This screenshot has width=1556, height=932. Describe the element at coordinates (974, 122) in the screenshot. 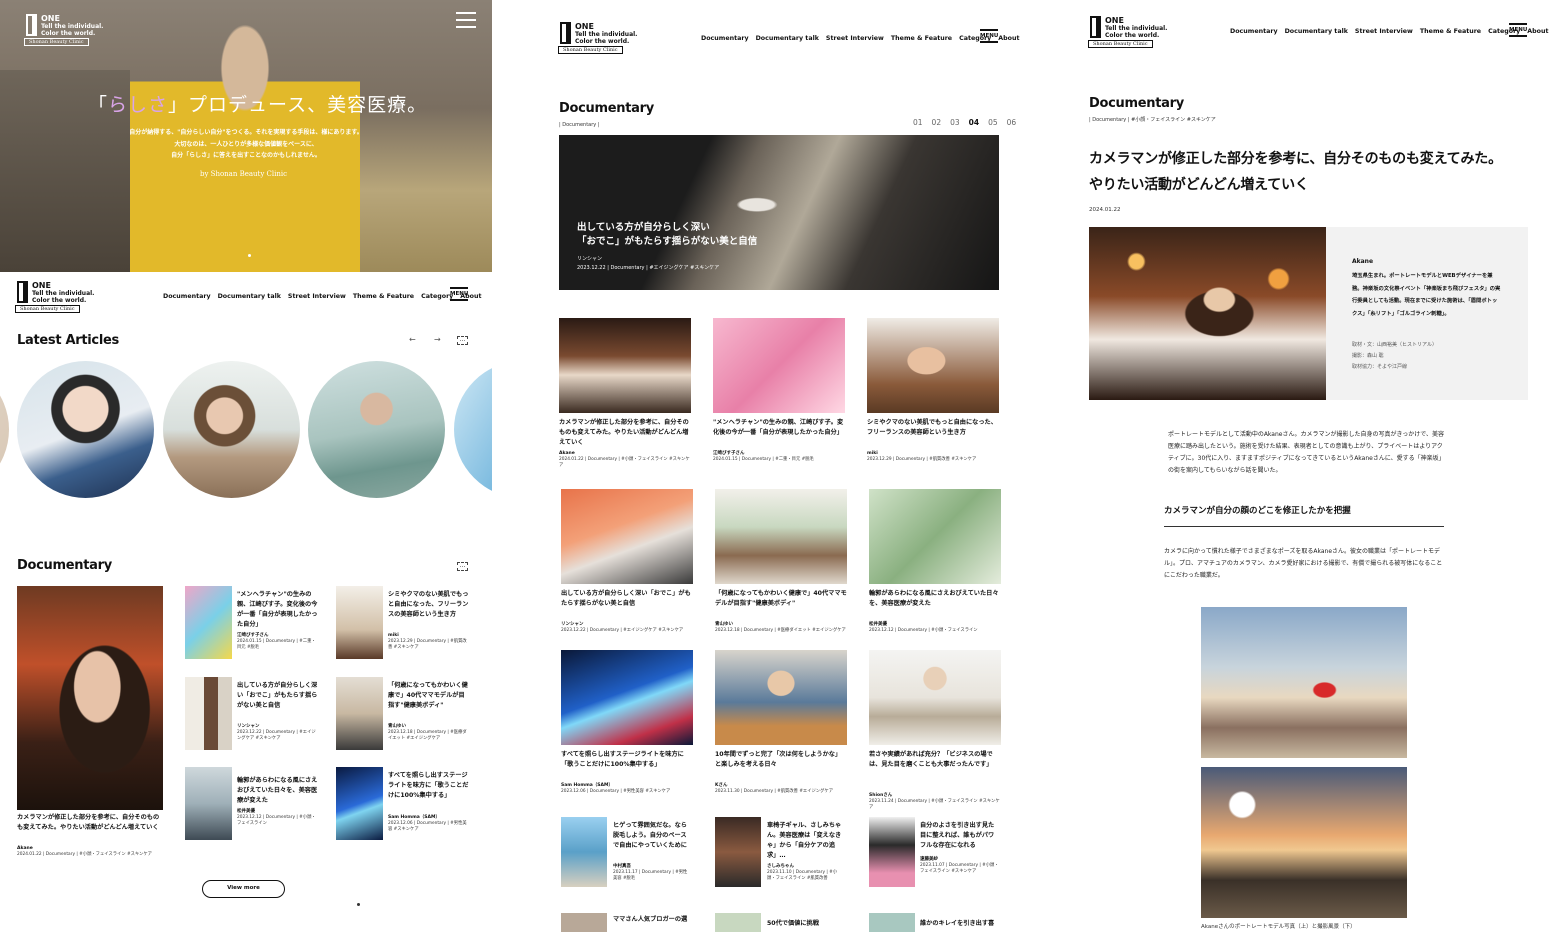

I see `page-link-active: 04` at that location.